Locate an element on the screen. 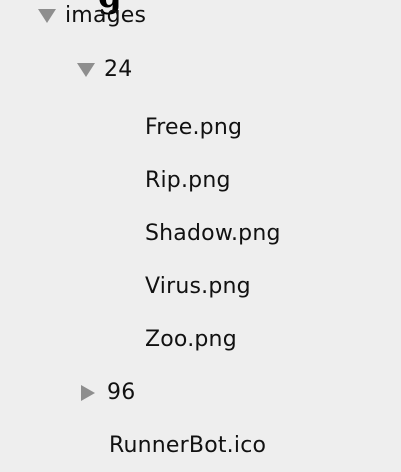 The width and height of the screenshot is (401, 472). tree-item-label: 24 is located at coordinates (118, 69).